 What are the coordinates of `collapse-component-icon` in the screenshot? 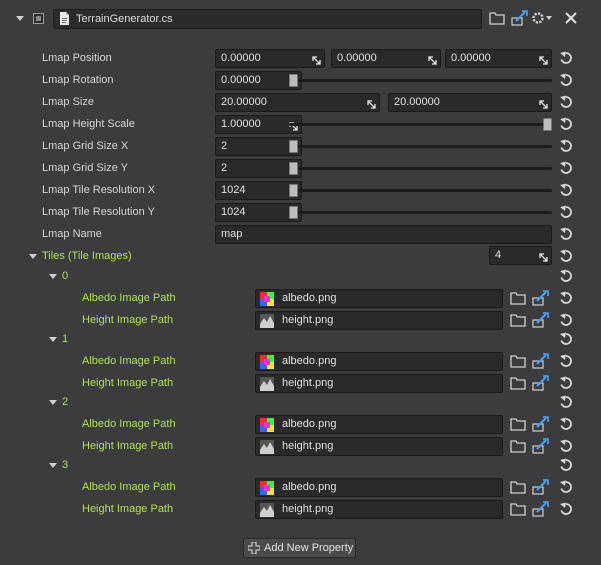 It's located at (20, 18).